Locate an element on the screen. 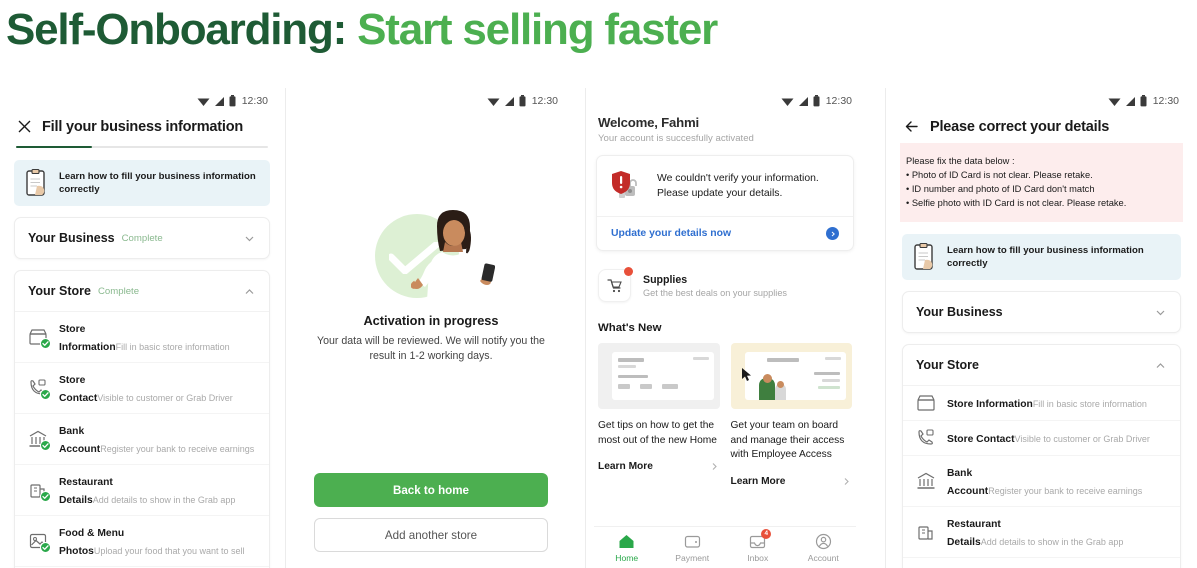 This screenshot has height=568, width=1197. your-store-header-4: Your Store is located at coordinates (1041, 365).